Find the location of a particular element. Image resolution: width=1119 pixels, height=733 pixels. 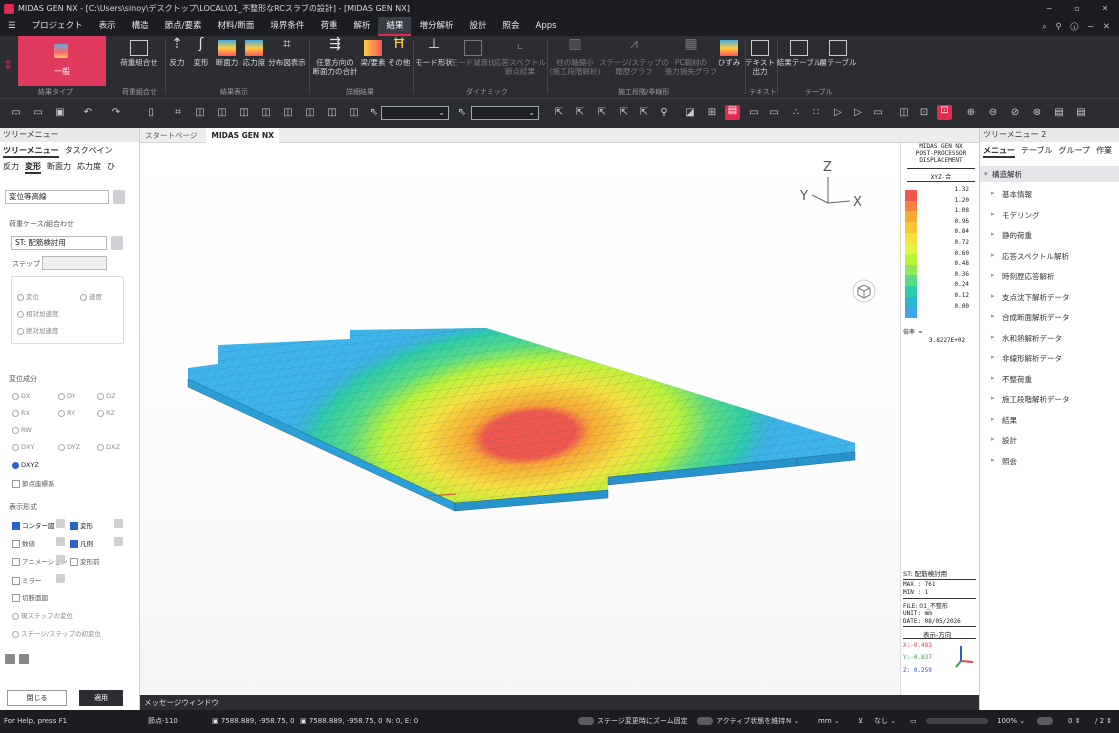

page-stepper-2: / 2 ⇕ is located at coordinates (1103, 721).